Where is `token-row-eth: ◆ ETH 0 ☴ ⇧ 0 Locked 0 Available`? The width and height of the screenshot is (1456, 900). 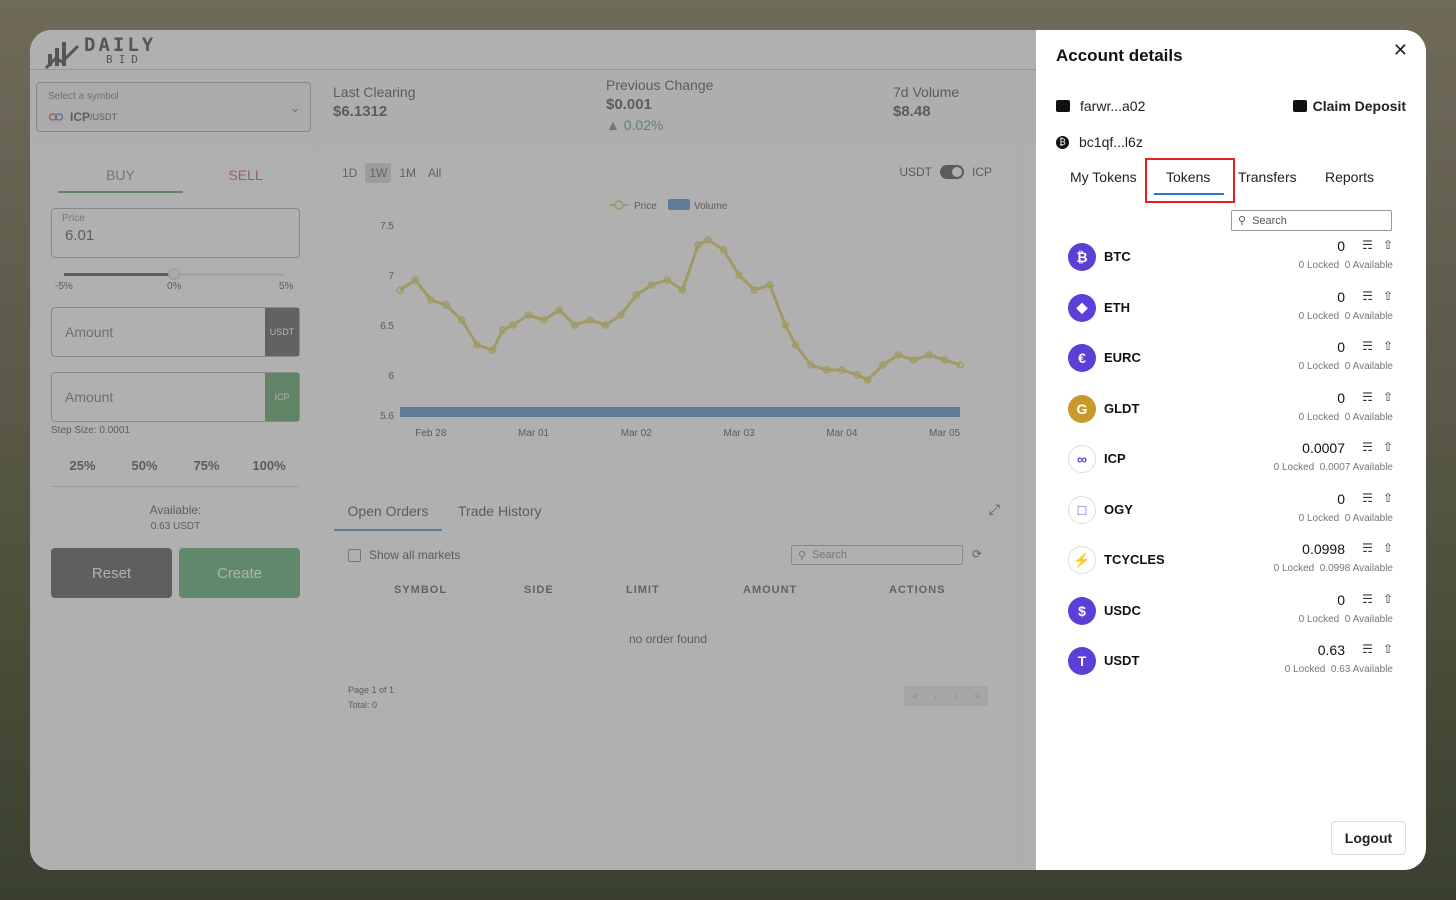
token-row-eth: ◆ ETH 0 ☴ ⇧ 0 Locked 0 Available is located at coordinates (1230, 309).